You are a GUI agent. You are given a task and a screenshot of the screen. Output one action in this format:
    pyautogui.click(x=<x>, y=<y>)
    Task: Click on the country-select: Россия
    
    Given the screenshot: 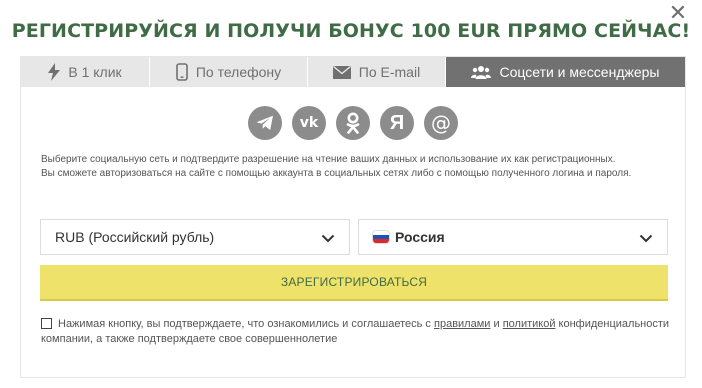 What is the action you would take?
    pyautogui.click(x=513, y=237)
    